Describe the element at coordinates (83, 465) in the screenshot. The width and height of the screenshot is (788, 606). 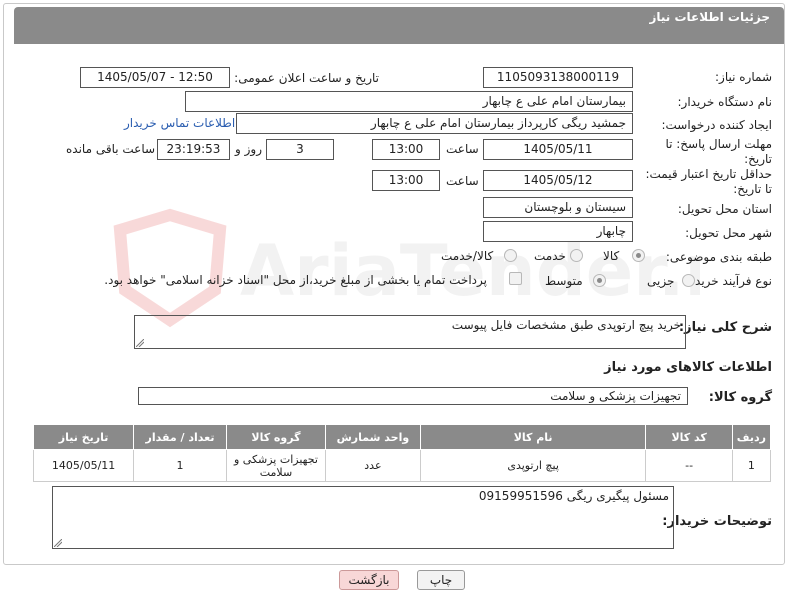
I see `cell-need-date: 1405/05/11` at that location.